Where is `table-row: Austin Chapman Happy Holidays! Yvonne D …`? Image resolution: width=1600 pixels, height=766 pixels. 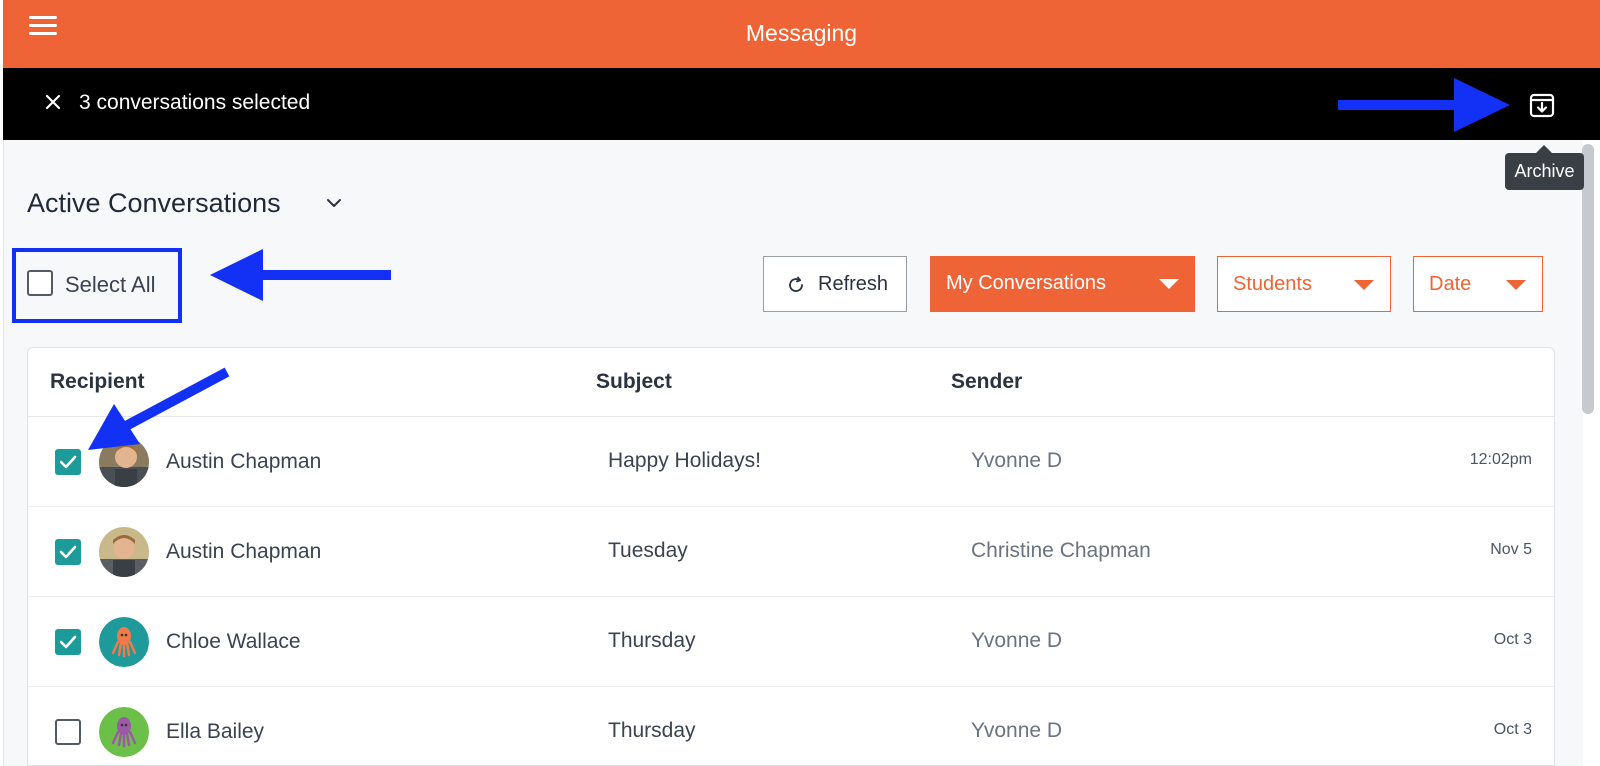 table-row: Austin Chapman Happy Holidays! Yvonne D … is located at coordinates (791, 462).